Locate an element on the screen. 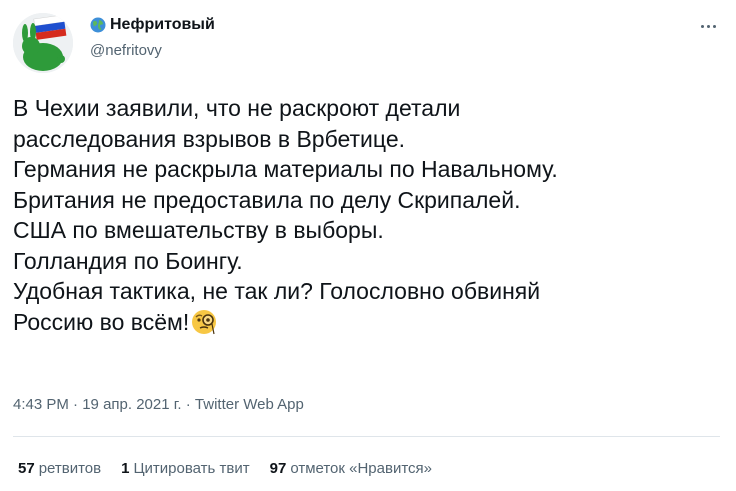 Image resolution: width=736 pixels, height=491 pixels. likes-label: отметок «Нравится» is located at coordinates (361, 468).